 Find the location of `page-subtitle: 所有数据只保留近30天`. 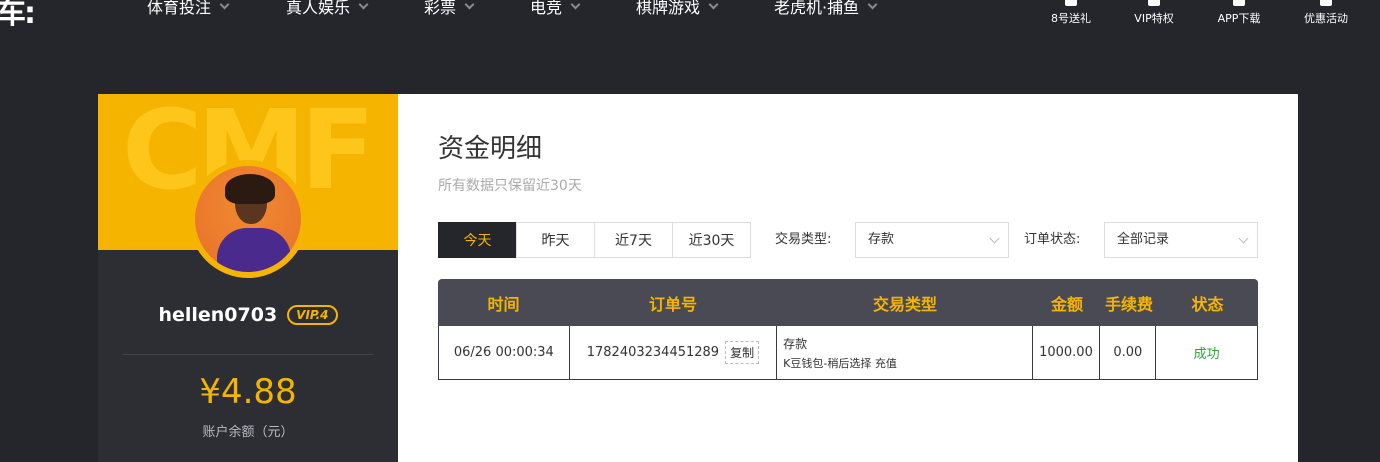

page-subtitle: 所有数据只保留近30天 is located at coordinates (510, 186).